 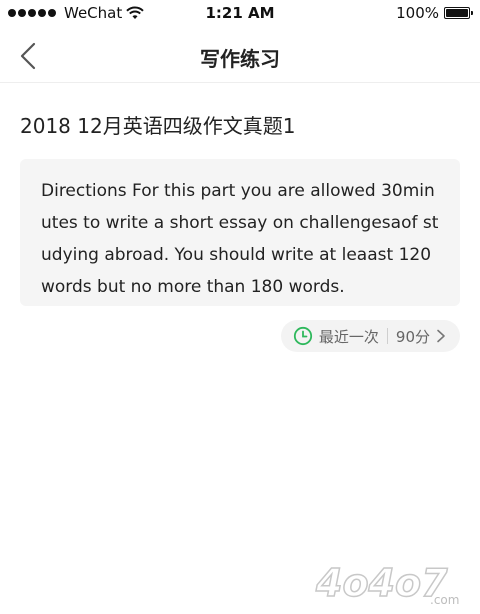 What do you see at coordinates (302, 336) in the screenshot?
I see `clock-icon` at bounding box center [302, 336].